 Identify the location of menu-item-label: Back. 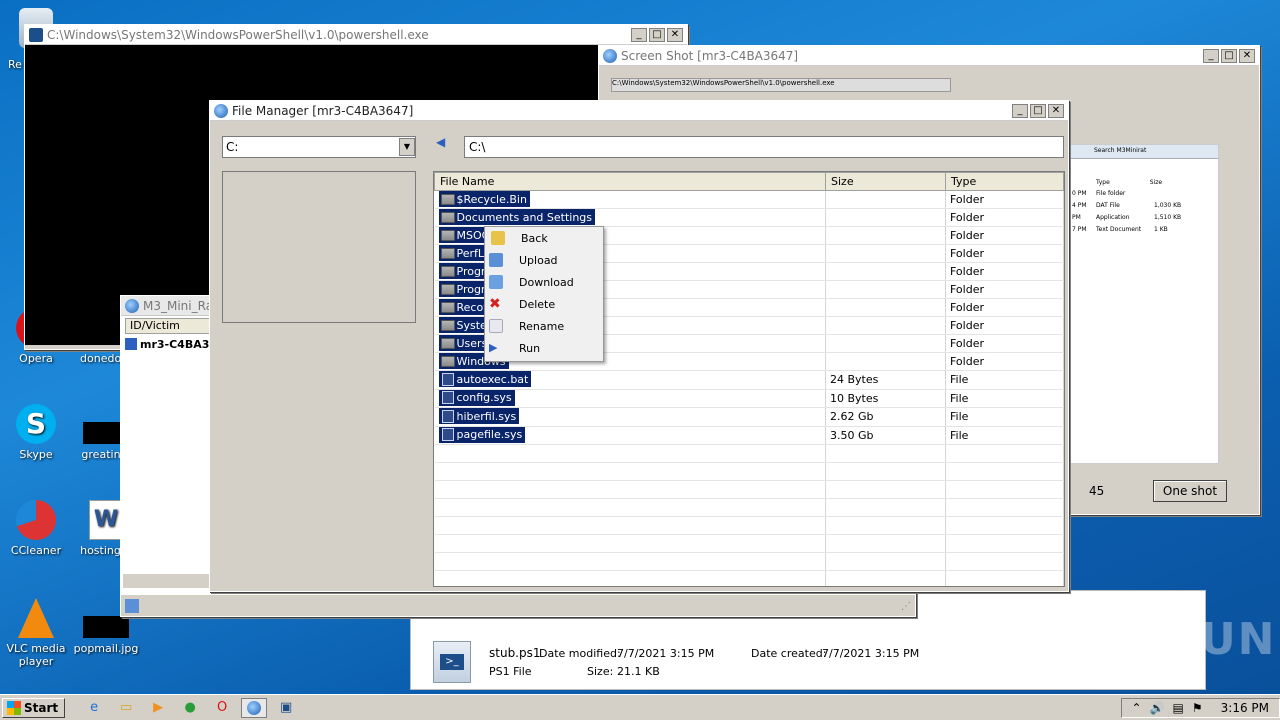
(534, 238).